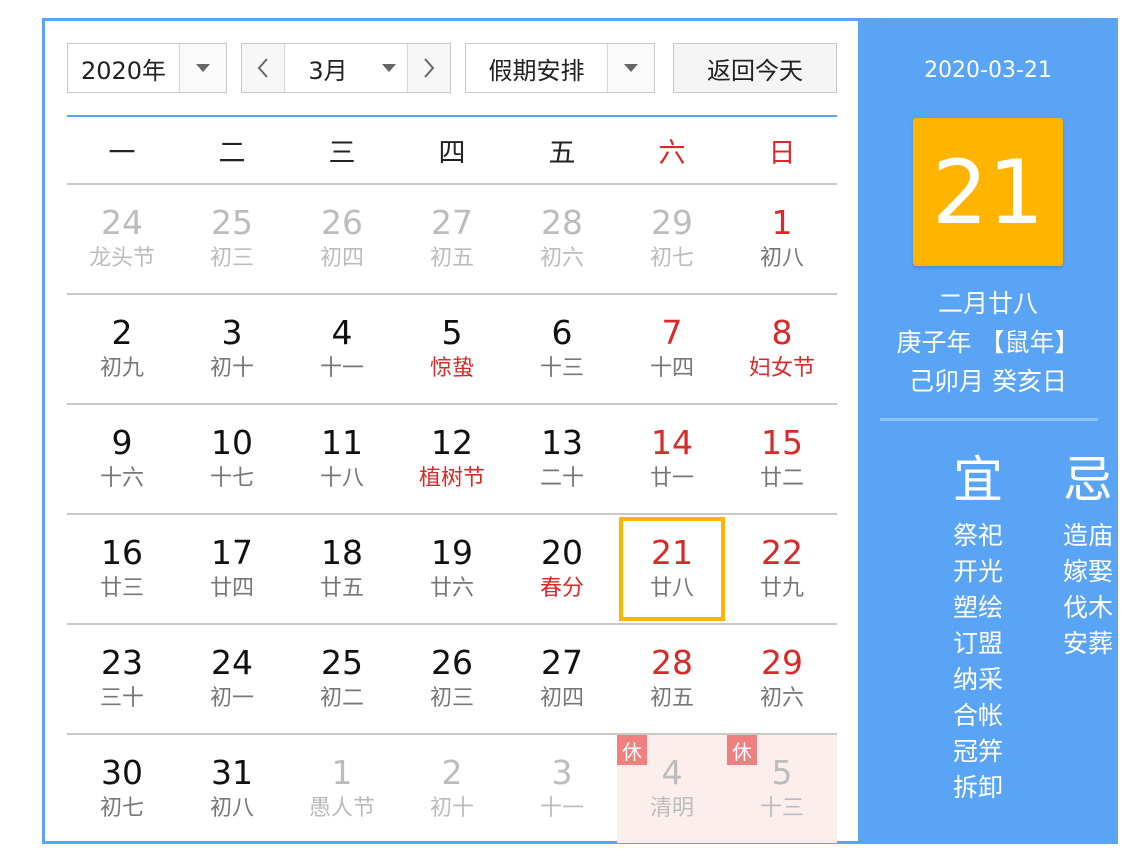 The width and height of the screenshot is (1135, 855). What do you see at coordinates (781, 258) in the screenshot?
I see `lunar-label: 初八` at bounding box center [781, 258].